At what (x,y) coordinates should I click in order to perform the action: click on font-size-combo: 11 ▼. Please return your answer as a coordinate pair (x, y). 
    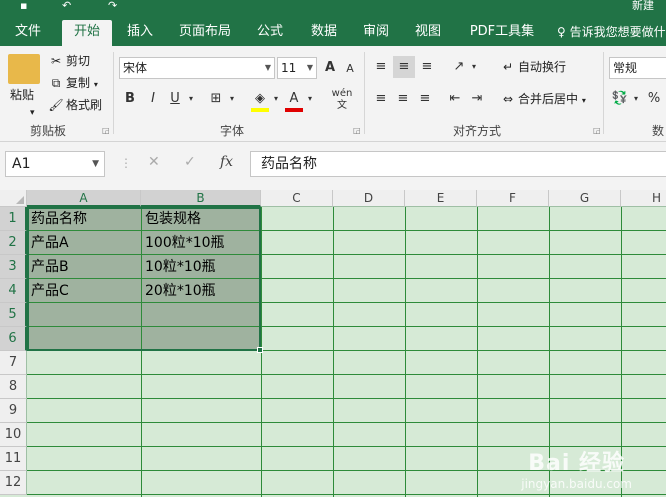
    Looking at the image, I should click on (297, 68).